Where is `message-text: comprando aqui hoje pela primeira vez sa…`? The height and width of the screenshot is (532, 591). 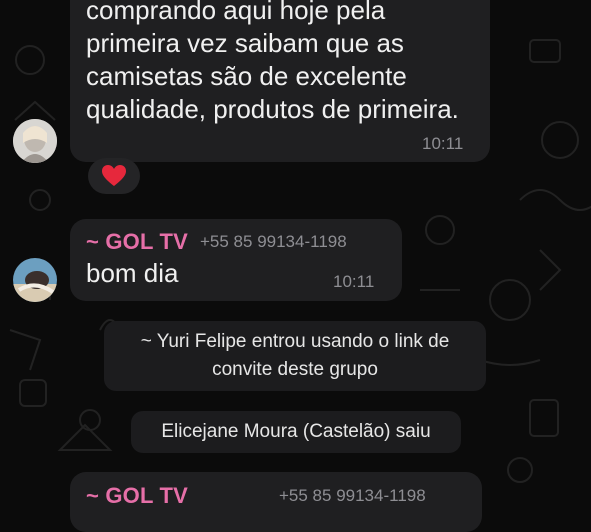
message-text: comprando aqui hoje pela primeira vez sa… is located at coordinates (272, 62).